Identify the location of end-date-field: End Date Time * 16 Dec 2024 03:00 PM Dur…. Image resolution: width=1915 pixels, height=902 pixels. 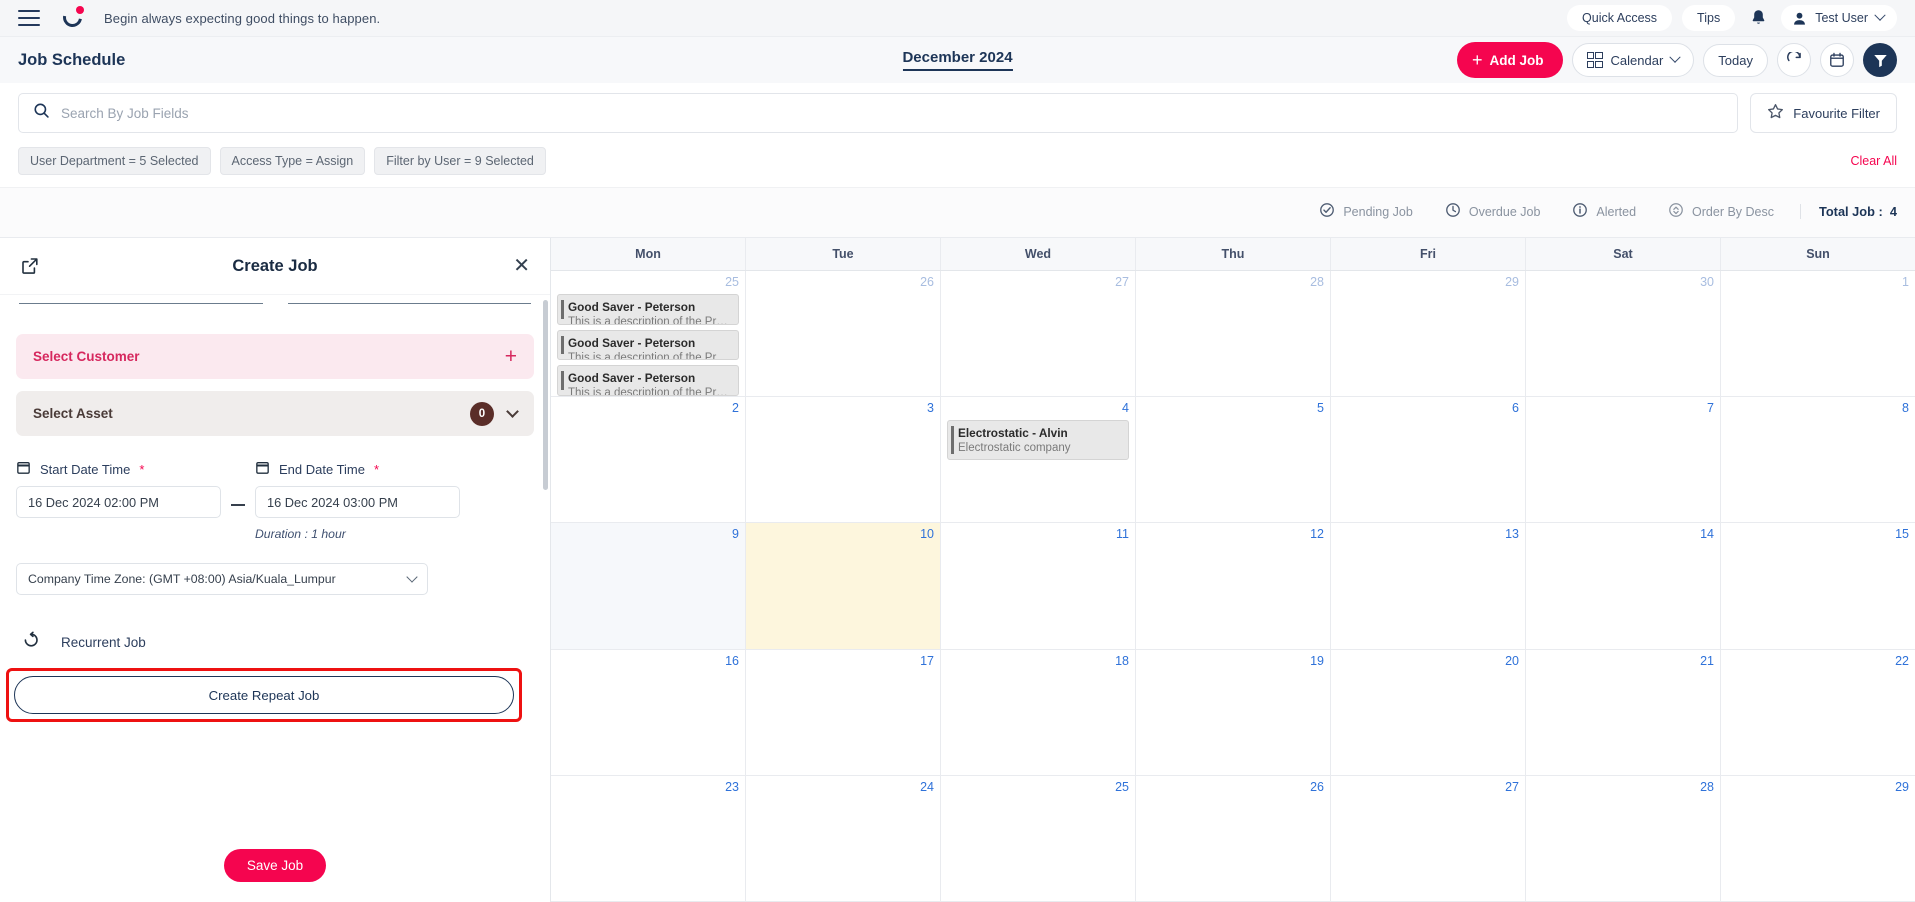
(357, 500).